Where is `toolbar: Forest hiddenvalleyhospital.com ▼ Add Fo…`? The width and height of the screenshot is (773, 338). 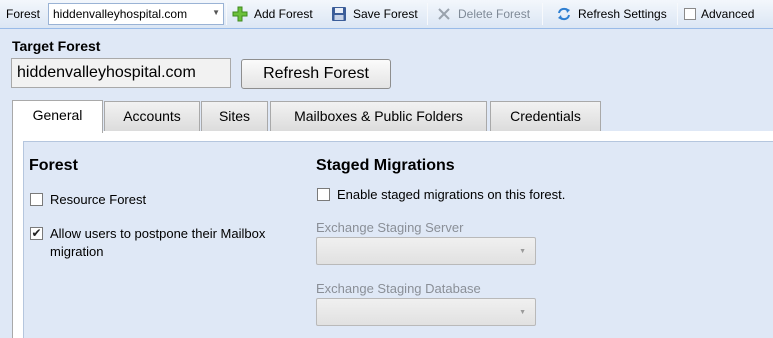
toolbar: Forest hiddenvalleyhospital.com ▼ Add Fo… is located at coordinates (386, 14).